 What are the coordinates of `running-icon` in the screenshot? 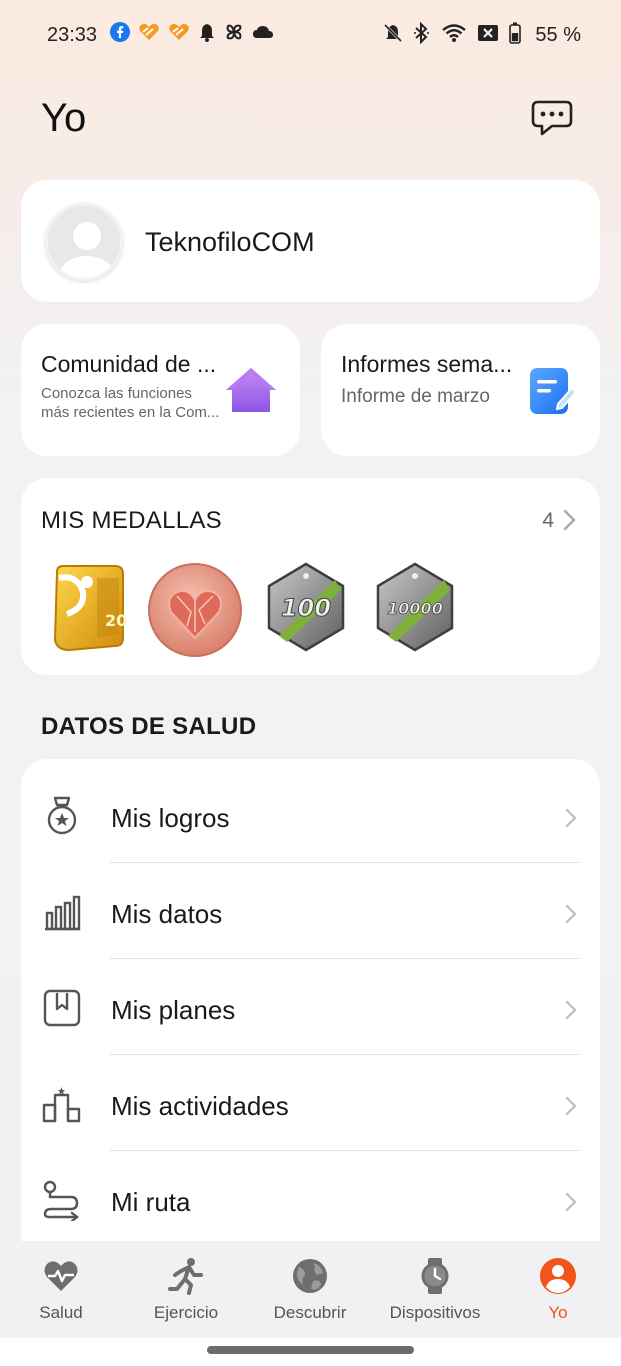 It's located at (185, 1276).